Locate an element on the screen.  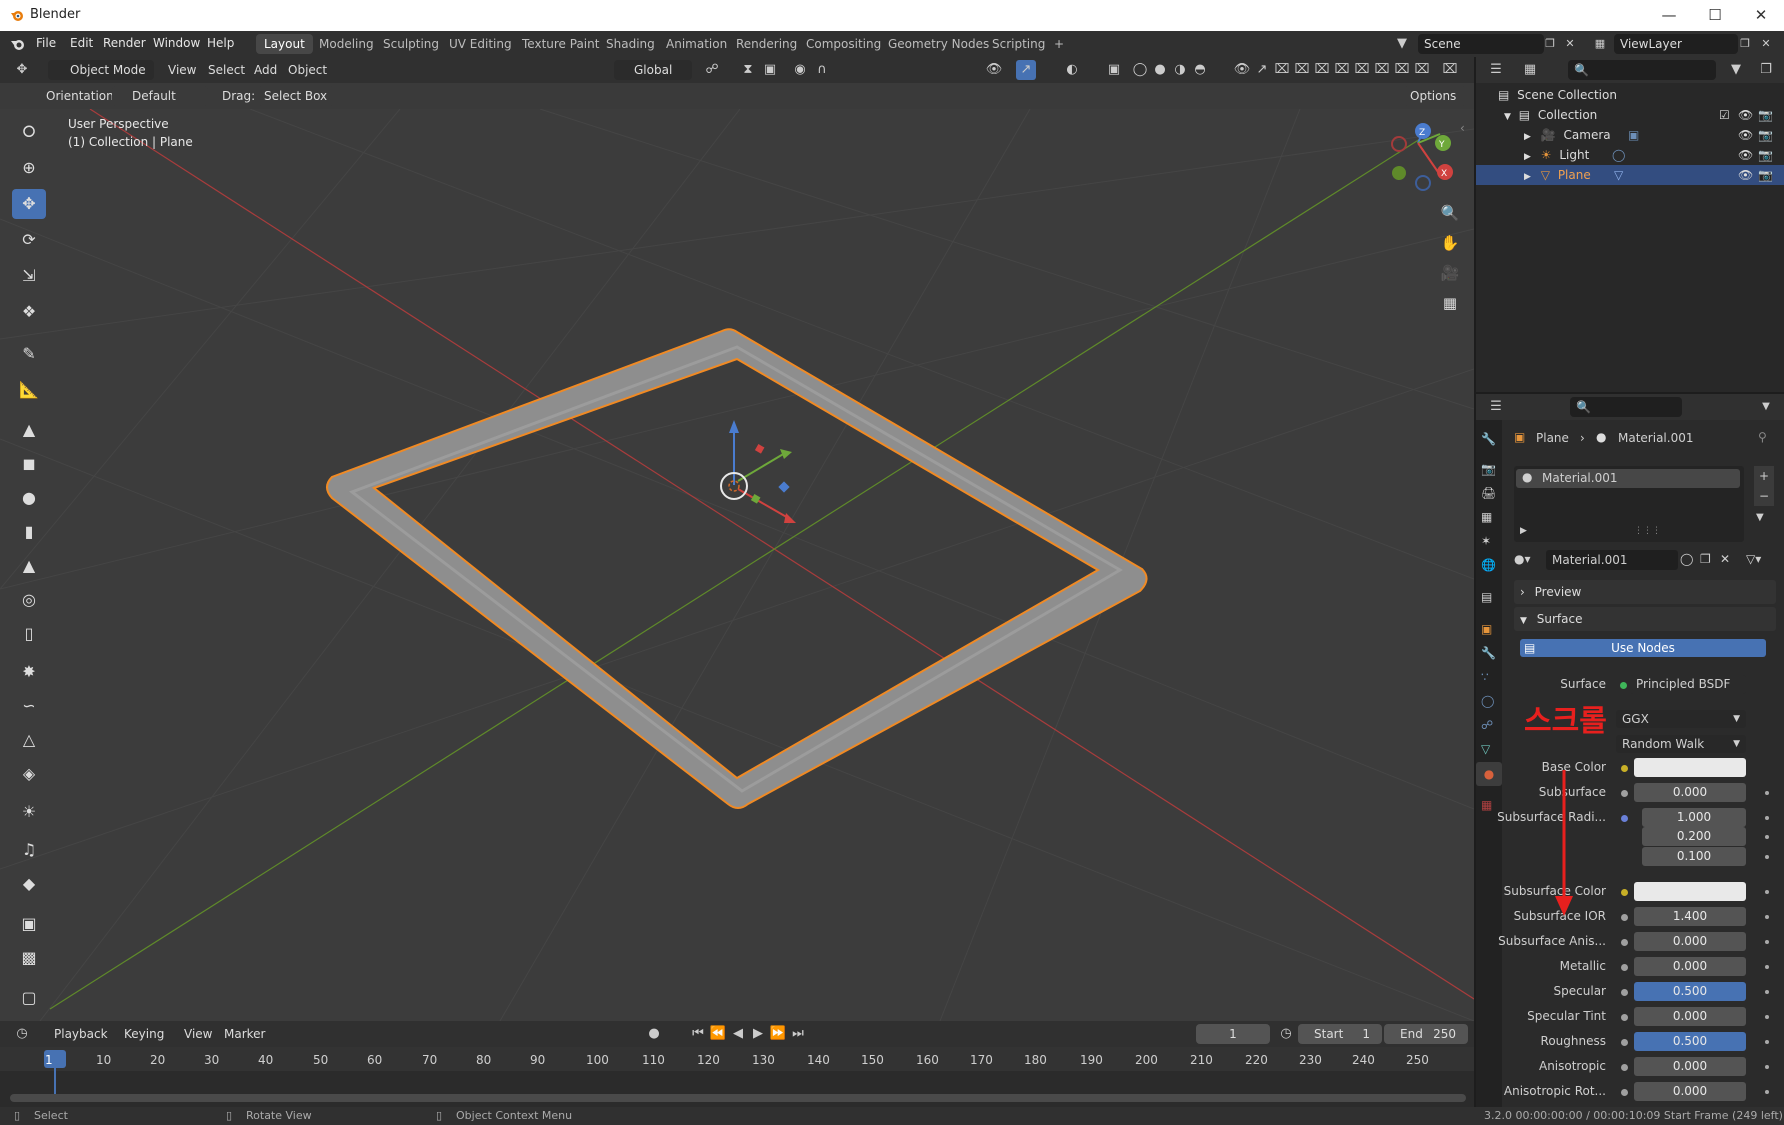
ortho-grid-icon: ▦ is located at coordinates (1450, 303).